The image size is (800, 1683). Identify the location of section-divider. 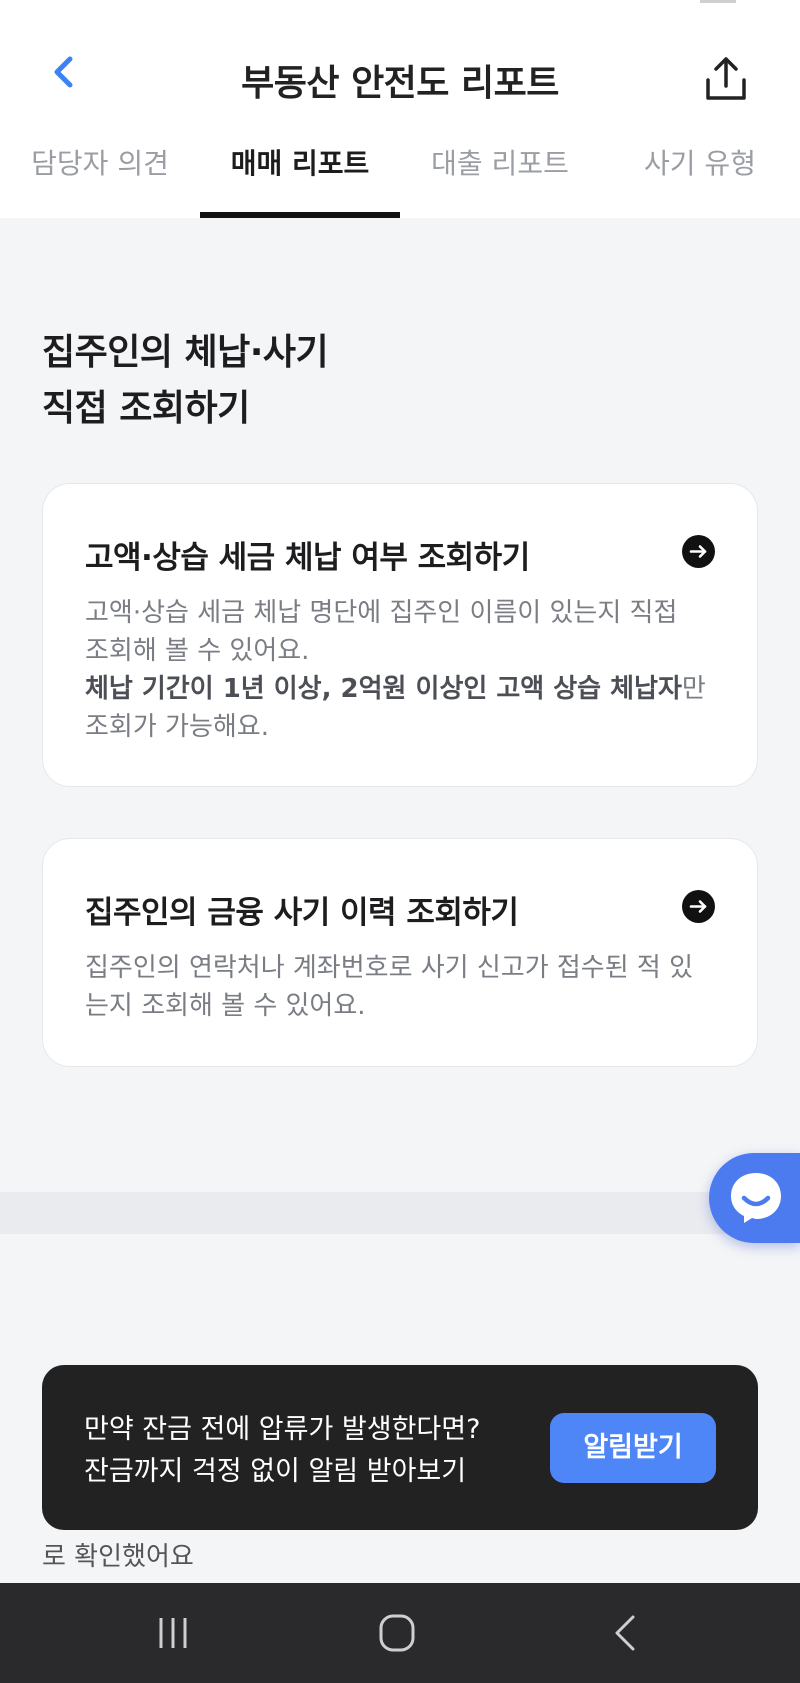
(400, 1213).